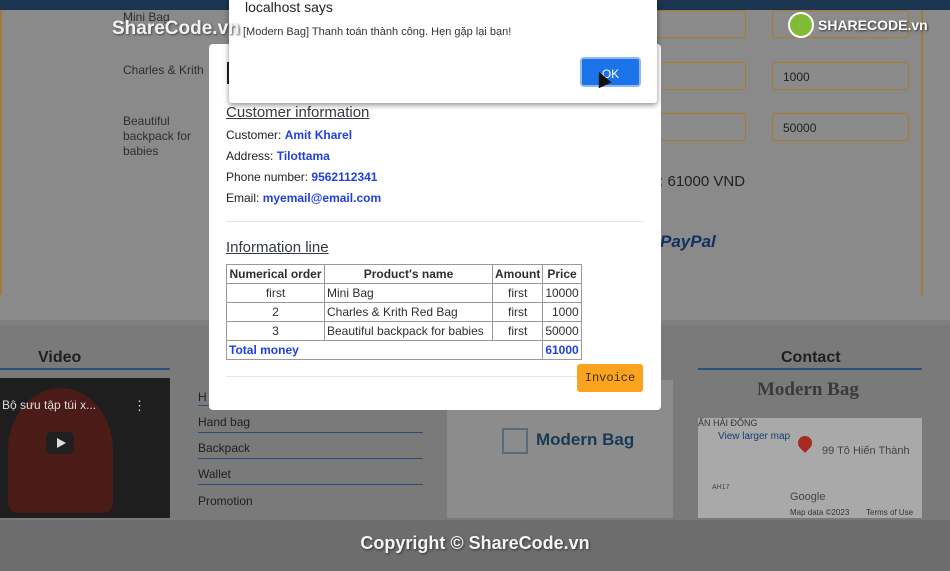  Describe the element at coordinates (475, 543) in the screenshot. I see `copyright-text: Copyright © ShareCode.vn` at that location.